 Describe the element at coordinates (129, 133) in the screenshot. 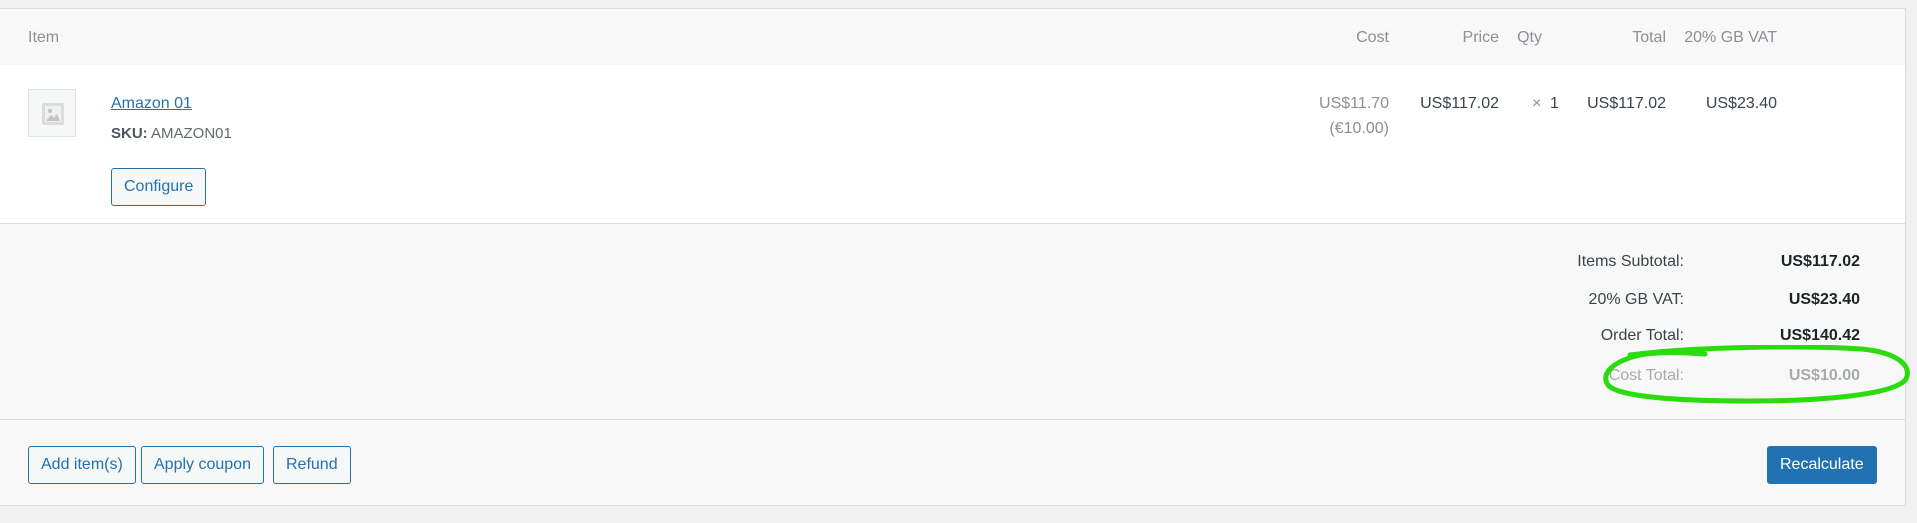

I see `sku-label: SKU:` at that location.